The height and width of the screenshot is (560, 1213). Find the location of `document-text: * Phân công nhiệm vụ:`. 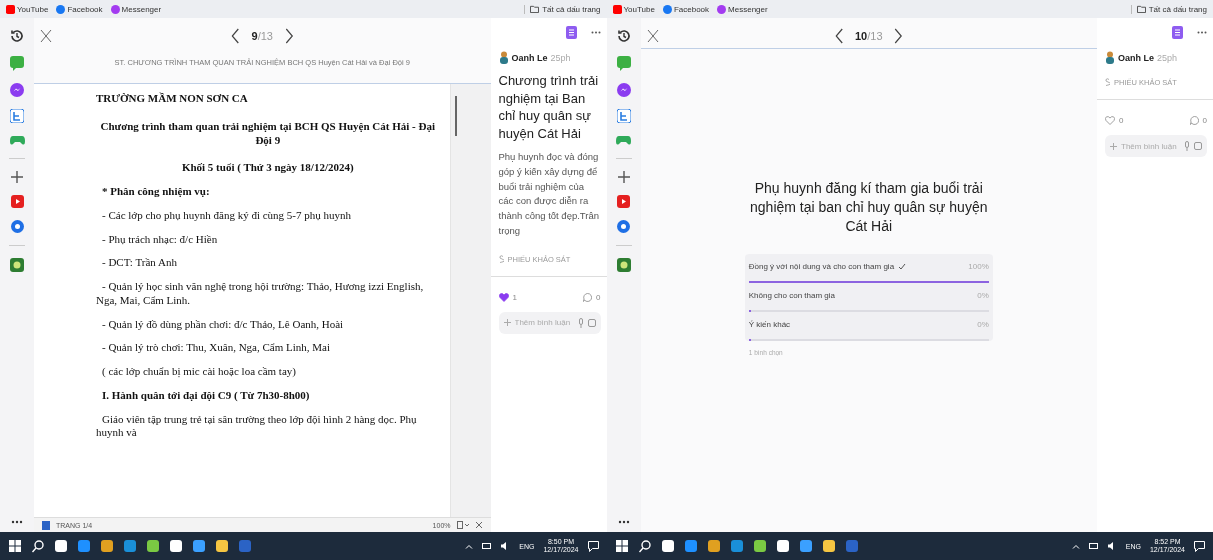

document-text: * Phân công nhiệm vụ: is located at coordinates (156, 192).